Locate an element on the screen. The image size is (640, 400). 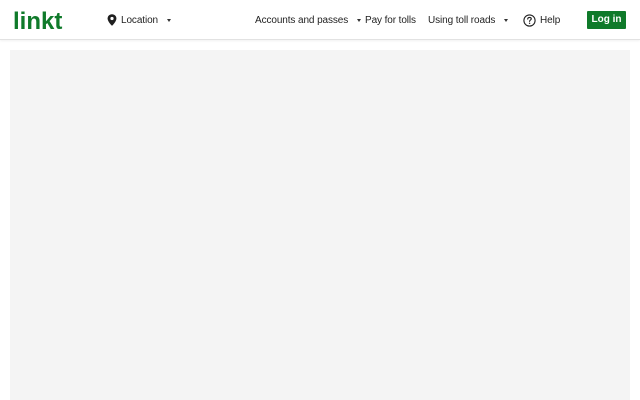
nav-pay-label: Pay for tolls is located at coordinates (390, 20).